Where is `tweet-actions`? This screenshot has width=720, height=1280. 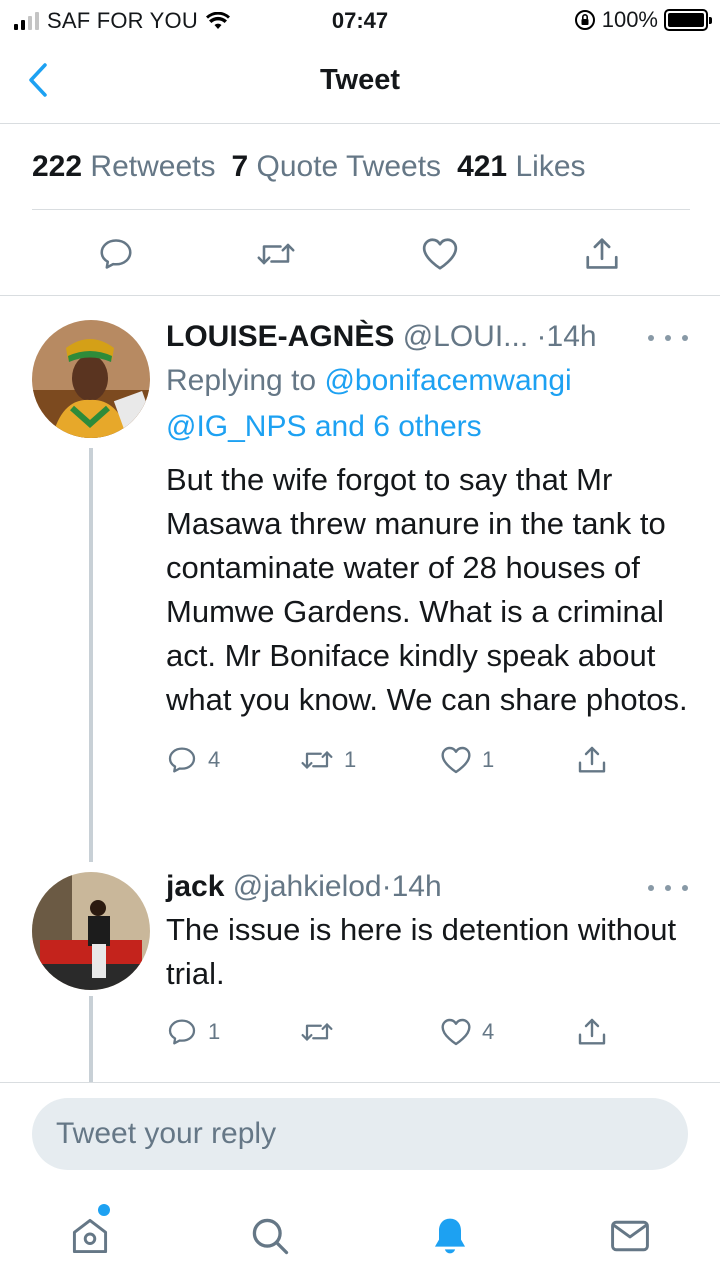
tweet-actions is located at coordinates (360, 253).